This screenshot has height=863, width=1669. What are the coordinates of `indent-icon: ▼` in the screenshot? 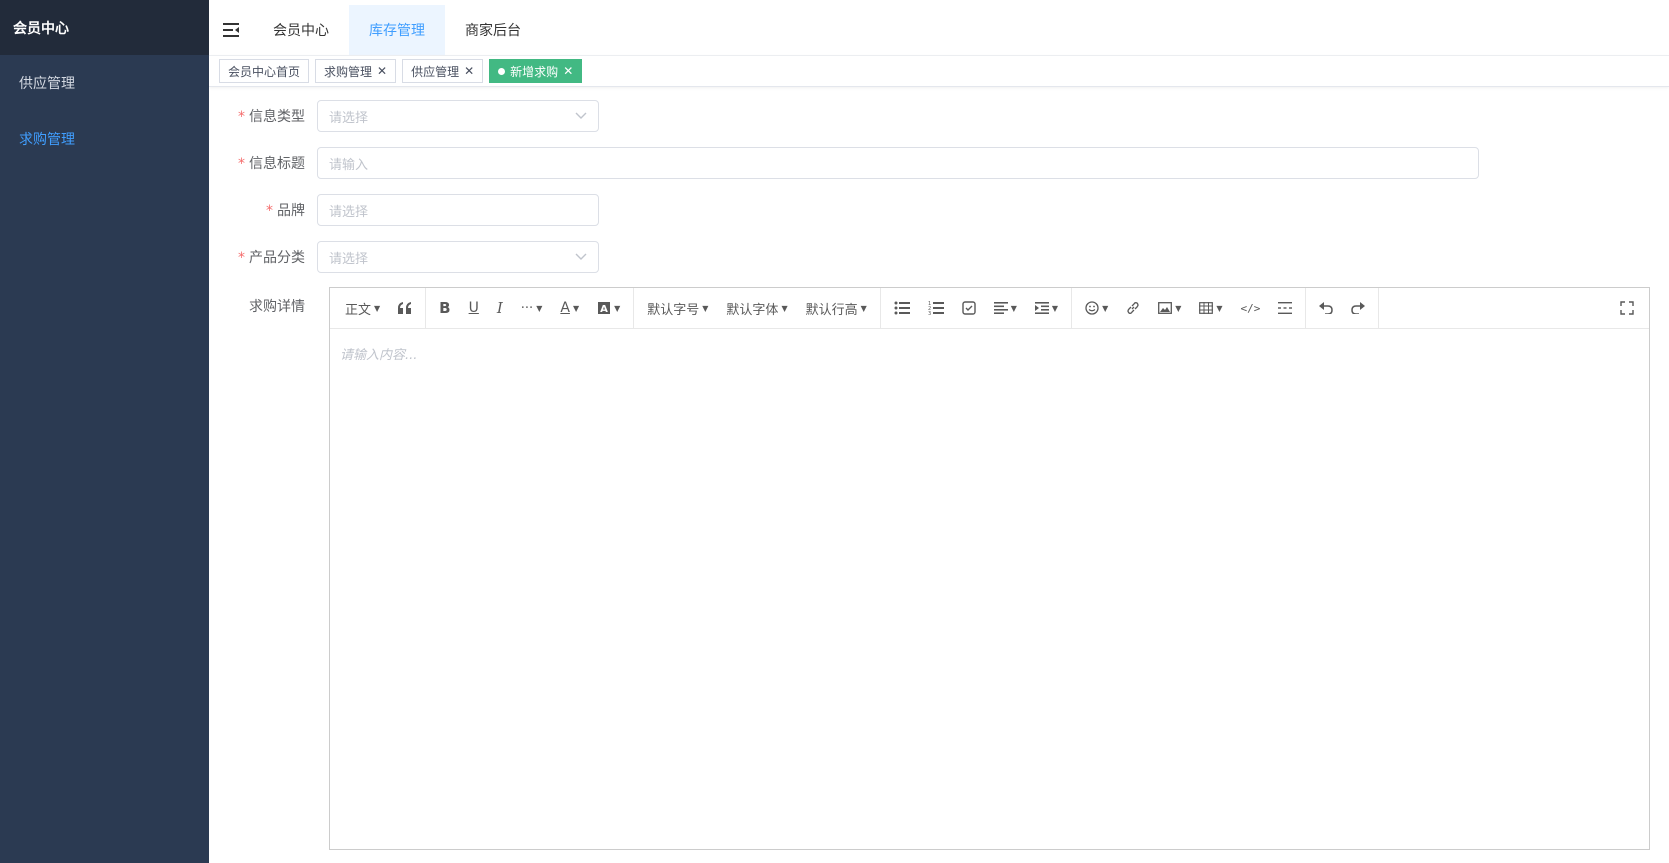 It's located at (1046, 308).